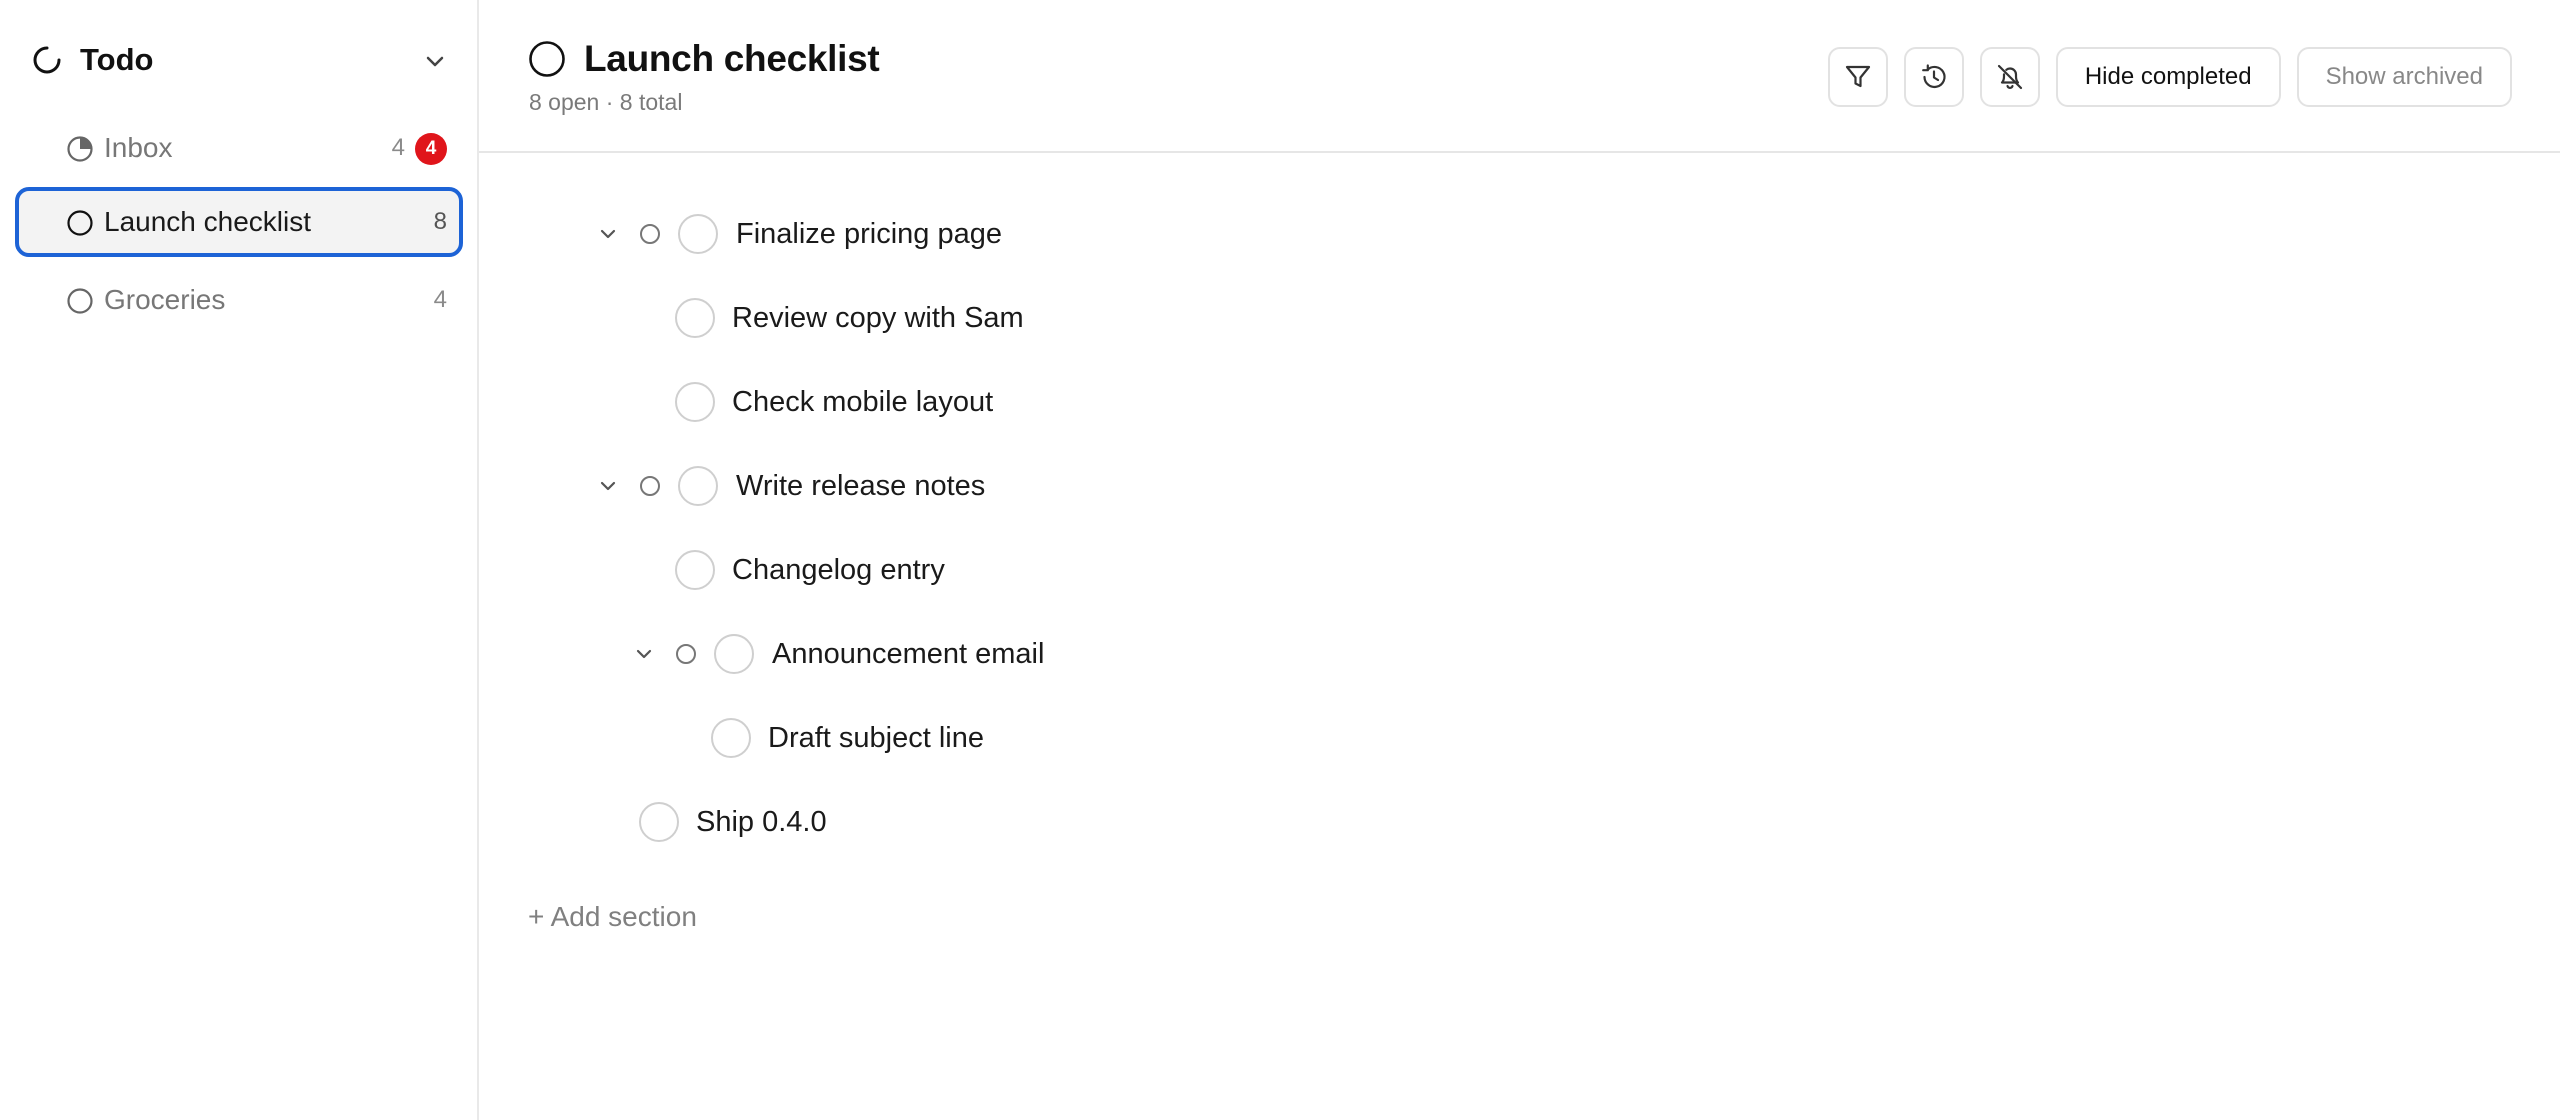 This screenshot has height=1120, width=2560. What do you see at coordinates (239, 148) in the screenshot?
I see `sidebar-item-inbox: Inbox 4 4` at bounding box center [239, 148].